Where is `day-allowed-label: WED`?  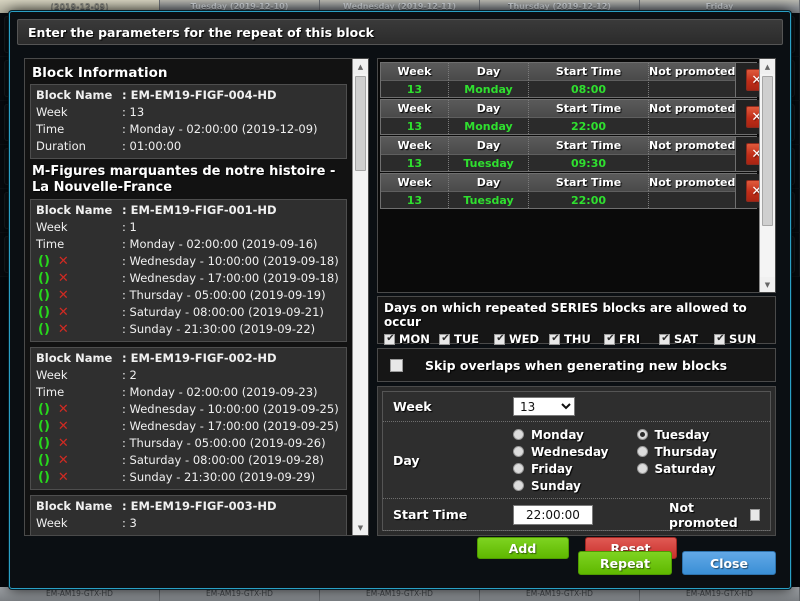
day-allowed-label: WED is located at coordinates (524, 339).